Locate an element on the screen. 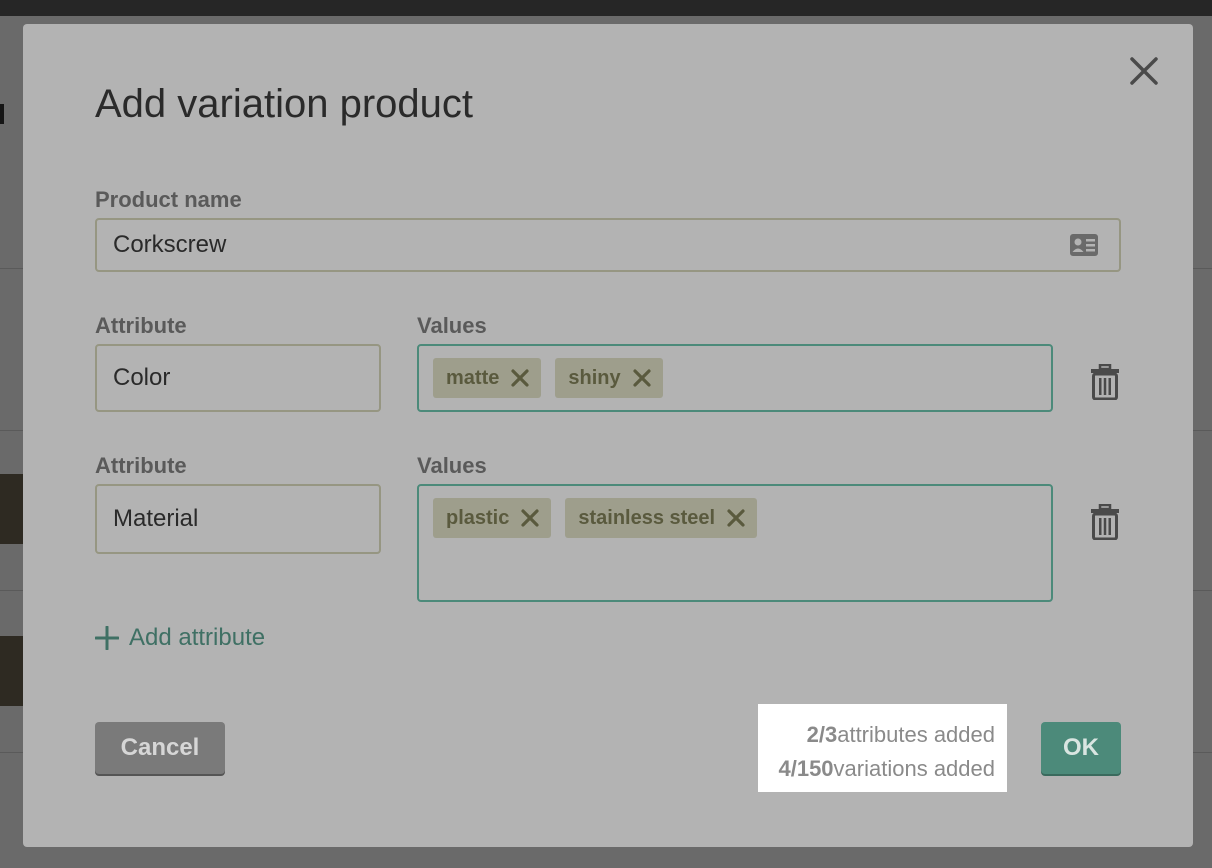  background-mark is located at coordinates (2, 114).